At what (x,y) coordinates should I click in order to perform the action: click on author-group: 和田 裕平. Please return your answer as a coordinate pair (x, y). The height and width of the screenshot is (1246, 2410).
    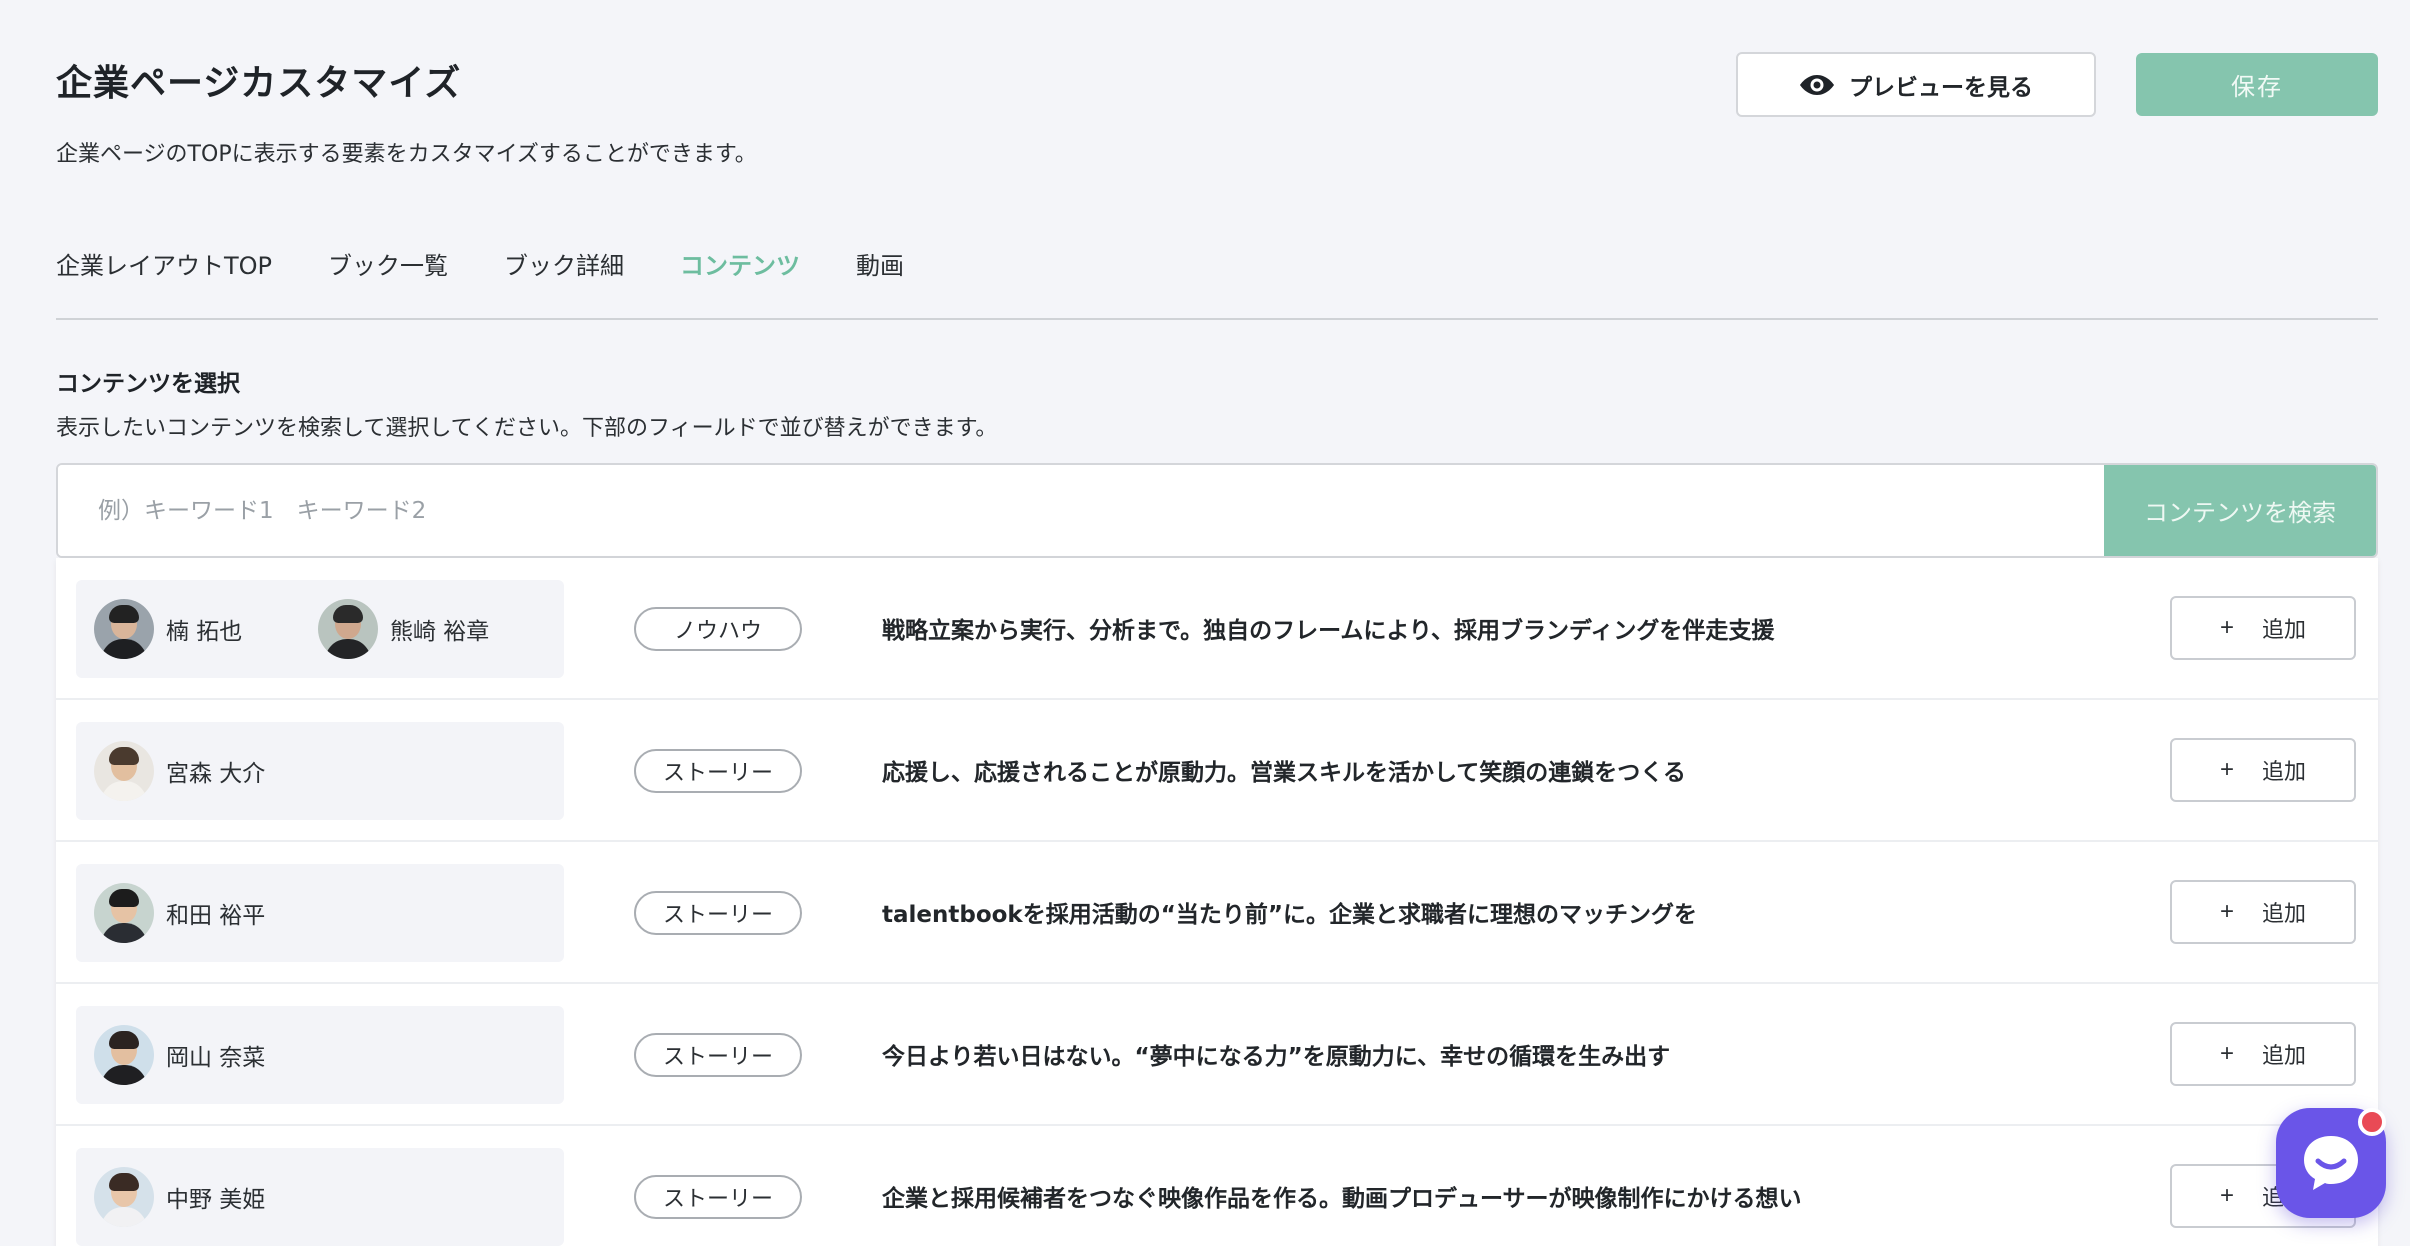
    Looking at the image, I should click on (320, 913).